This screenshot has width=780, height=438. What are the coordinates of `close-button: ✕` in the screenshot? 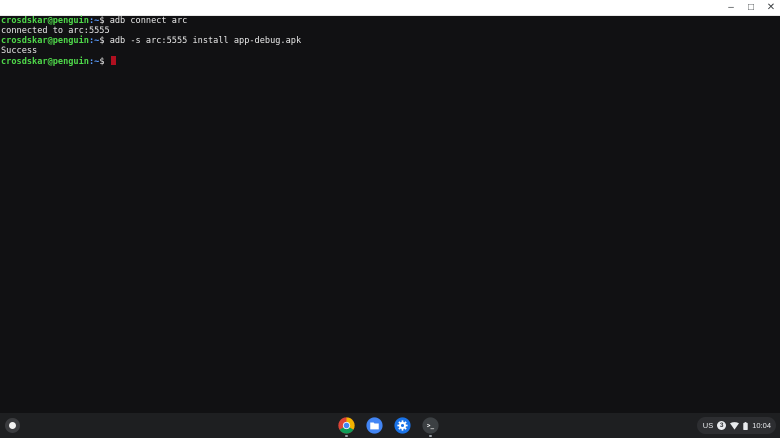 It's located at (771, 8).